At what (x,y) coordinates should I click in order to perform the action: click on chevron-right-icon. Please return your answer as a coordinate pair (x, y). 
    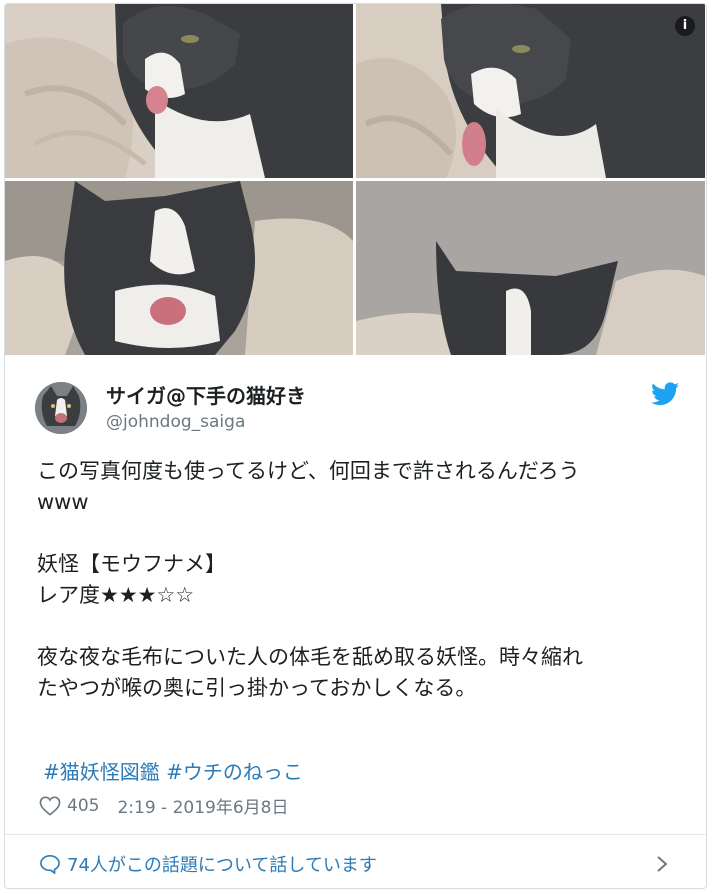
    Looking at the image, I should click on (662, 864).